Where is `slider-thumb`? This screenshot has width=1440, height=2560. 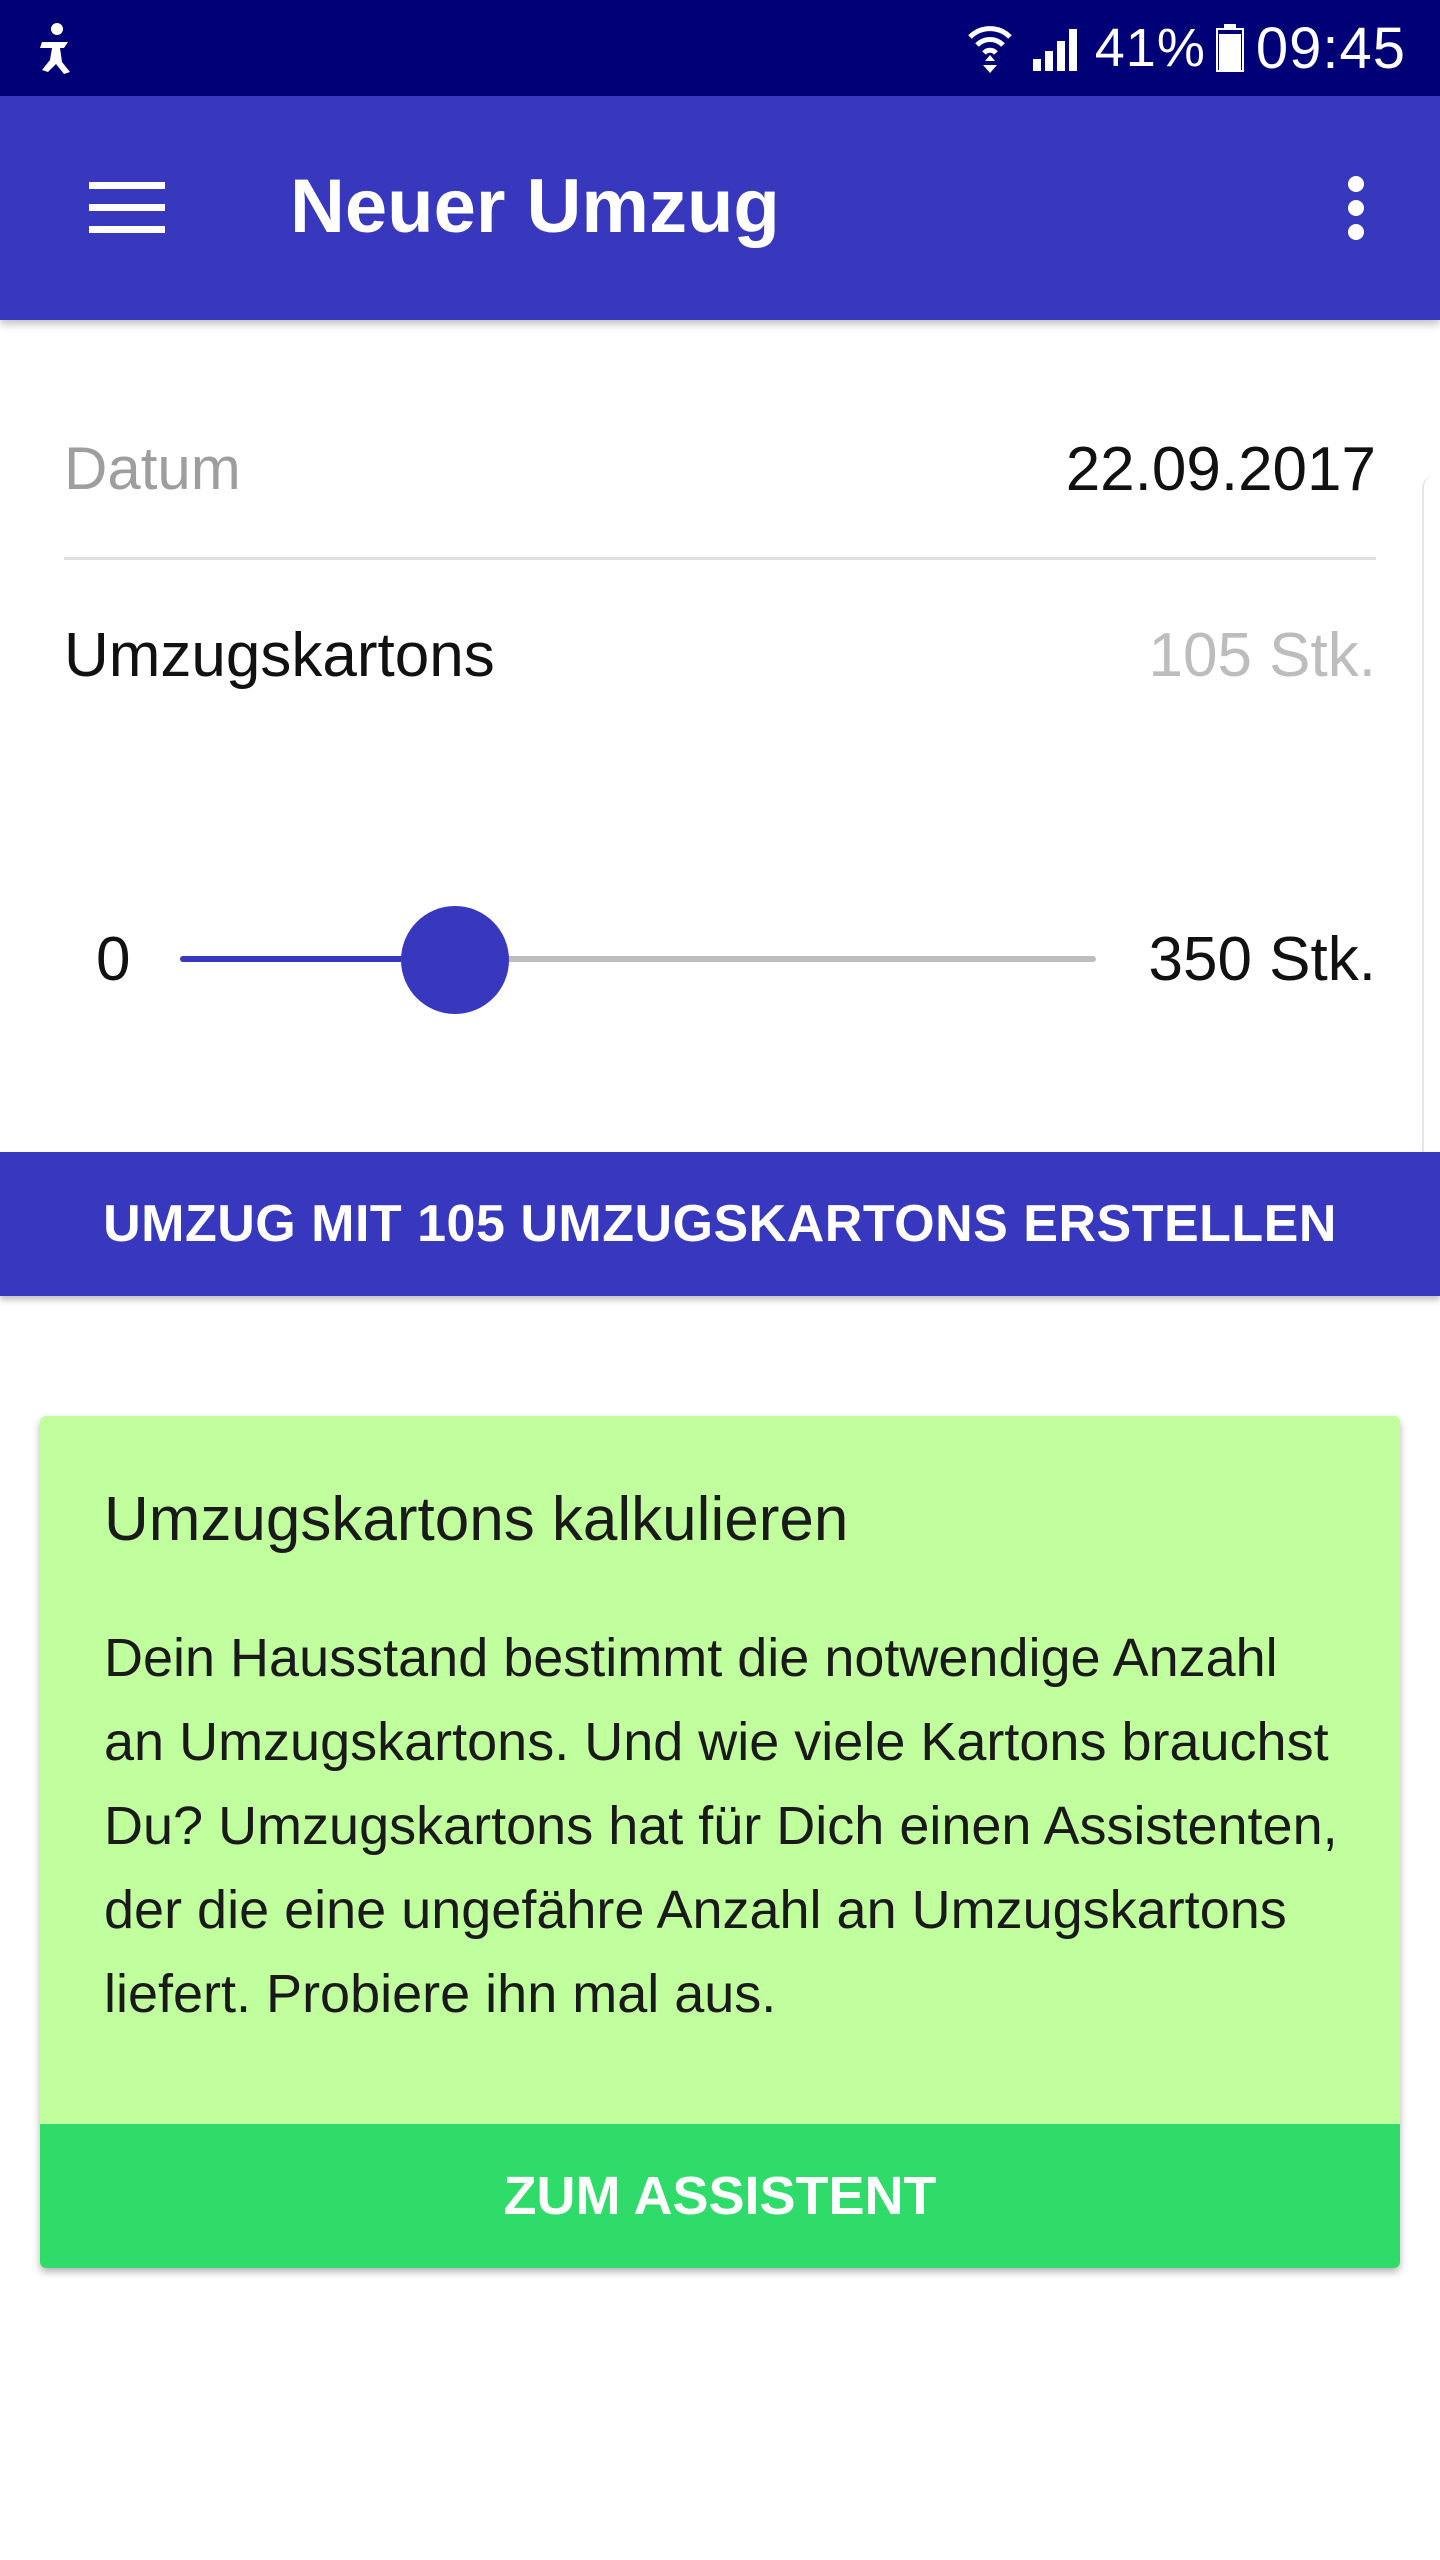
slider-thumb is located at coordinates (454, 960).